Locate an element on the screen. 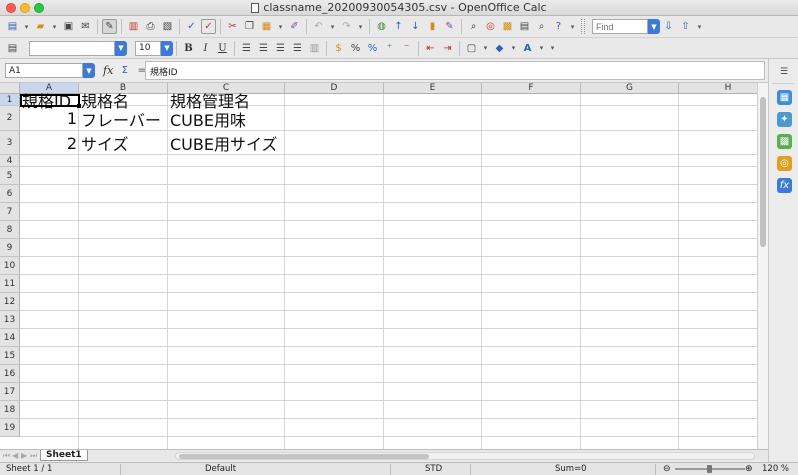 The height and width of the screenshot is (475, 798). justify-icon: ☰ is located at coordinates (297, 48).